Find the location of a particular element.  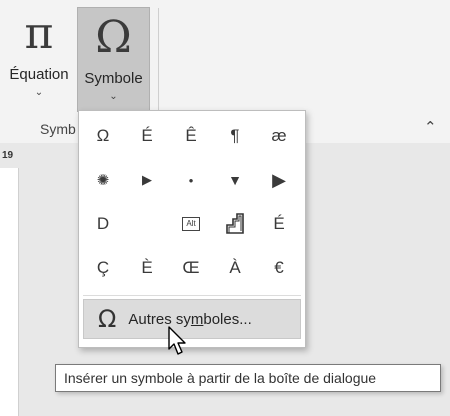

equation-button: π Équation ⌄ is located at coordinates (39, 57).